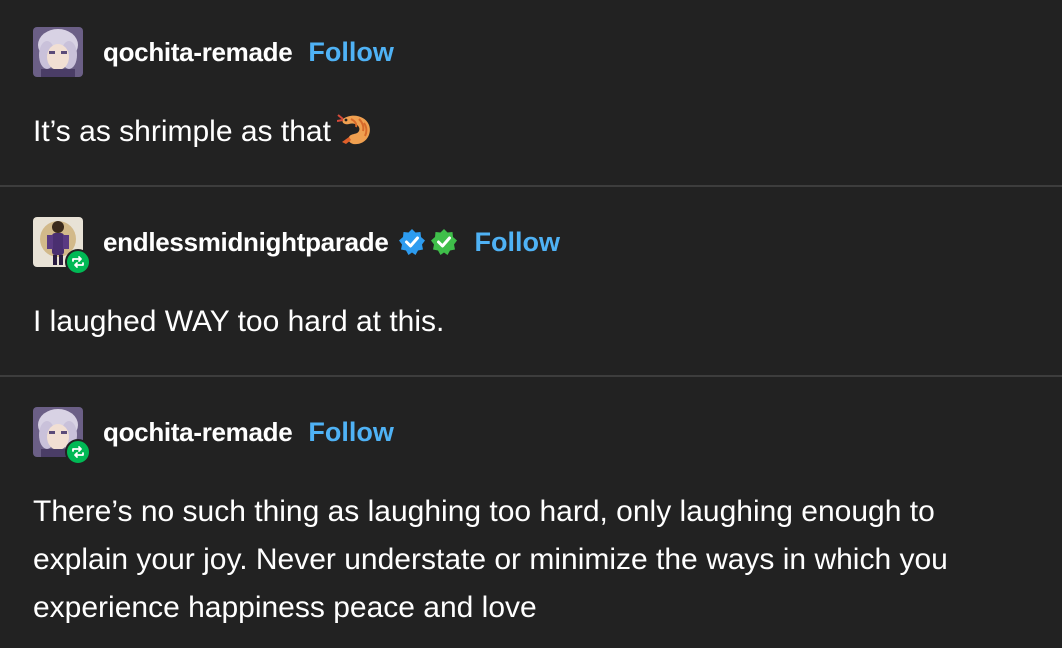 This screenshot has width=1062, height=648. Describe the element at coordinates (533, 322) in the screenshot. I see `post-body: I laughed WAY too hard at this.` at that location.